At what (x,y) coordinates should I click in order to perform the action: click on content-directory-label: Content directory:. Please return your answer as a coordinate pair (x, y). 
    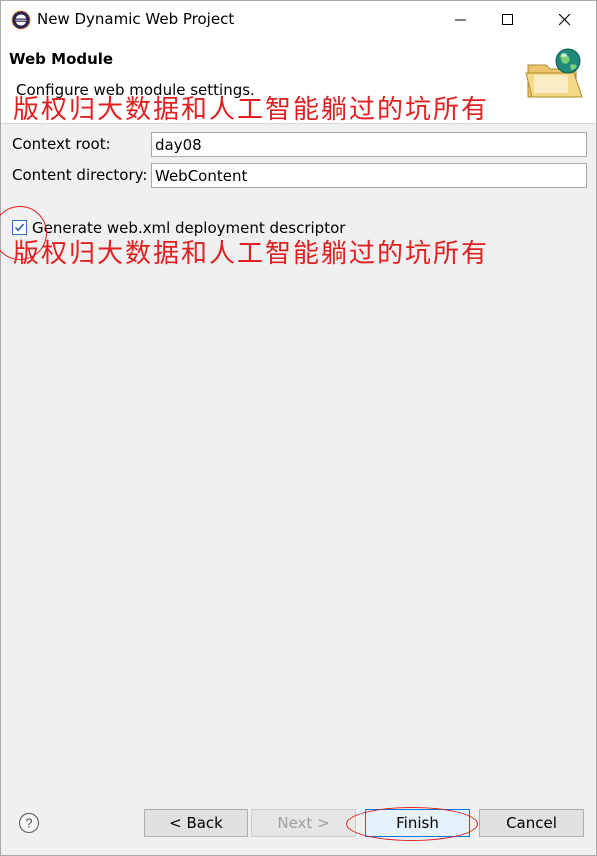
    Looking at the image, I should click on (80, 175).